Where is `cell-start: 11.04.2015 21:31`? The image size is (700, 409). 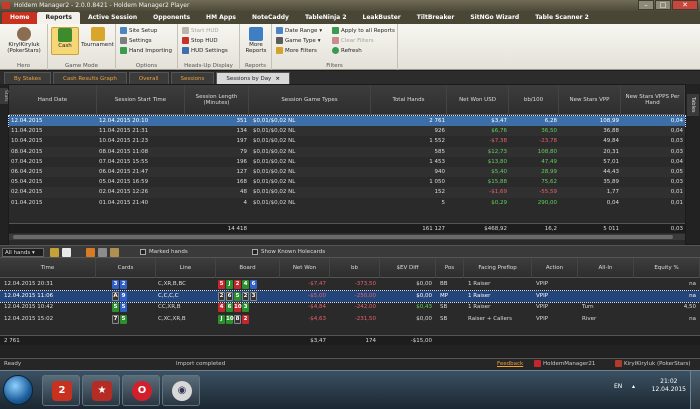 cell-start: 11.04.2015 21:31 is located at coordinates (124, 131).